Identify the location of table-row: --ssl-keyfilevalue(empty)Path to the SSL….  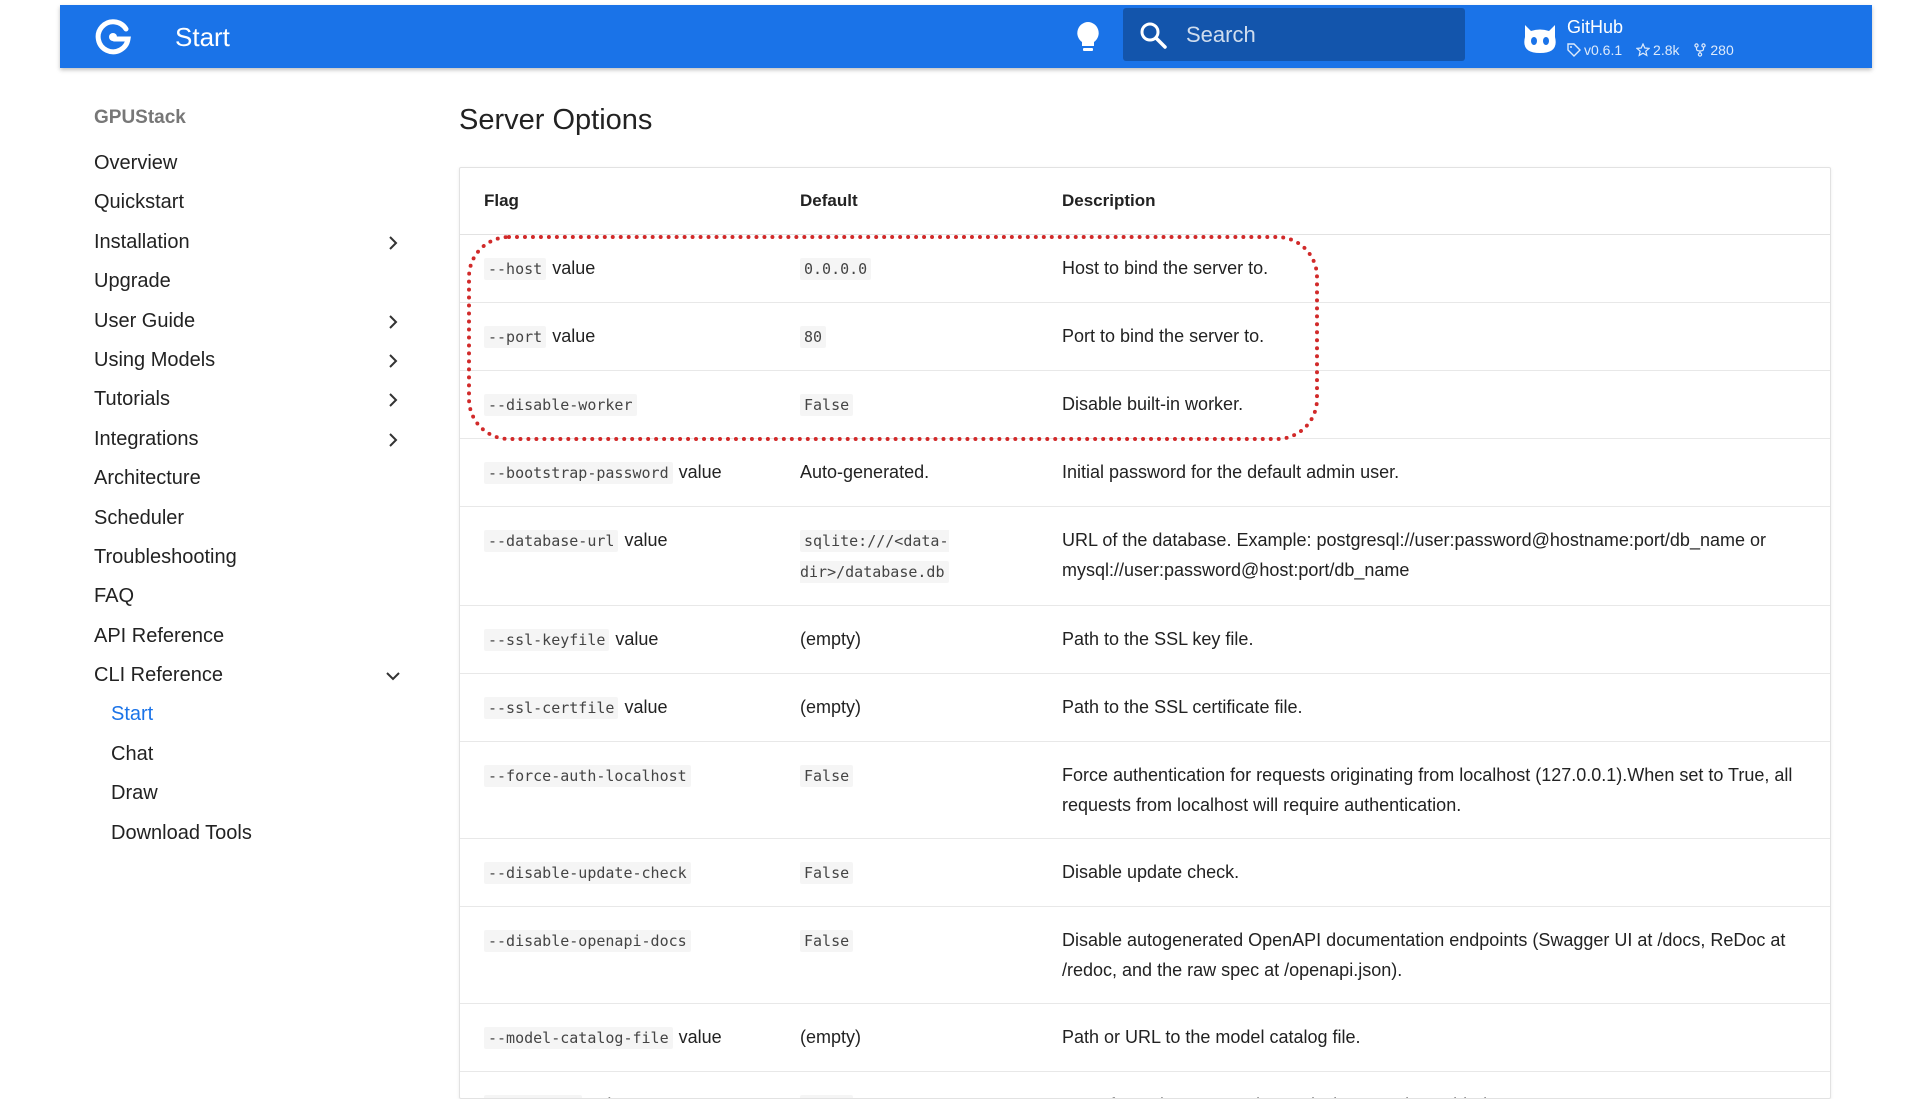
(1145, 640).